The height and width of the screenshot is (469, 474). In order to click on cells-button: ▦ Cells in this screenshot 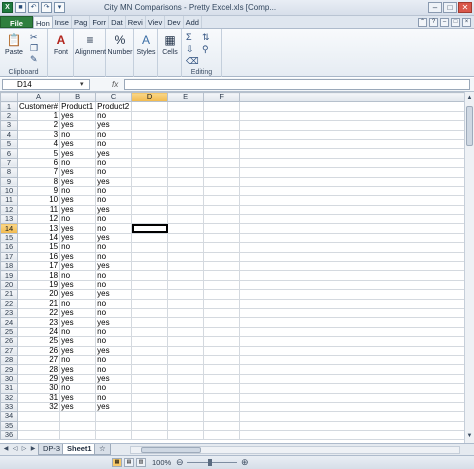, I will do `click(170, 44)`.